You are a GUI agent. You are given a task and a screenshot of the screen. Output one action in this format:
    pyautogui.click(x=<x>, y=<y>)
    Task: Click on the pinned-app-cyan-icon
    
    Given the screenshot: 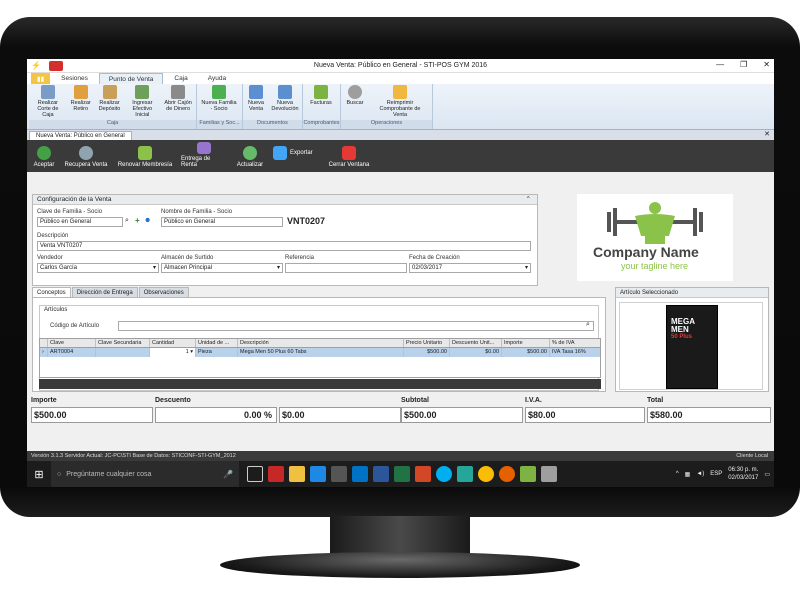 What is the action you would take?
    pyautogui.click(x=465, y=474)
    